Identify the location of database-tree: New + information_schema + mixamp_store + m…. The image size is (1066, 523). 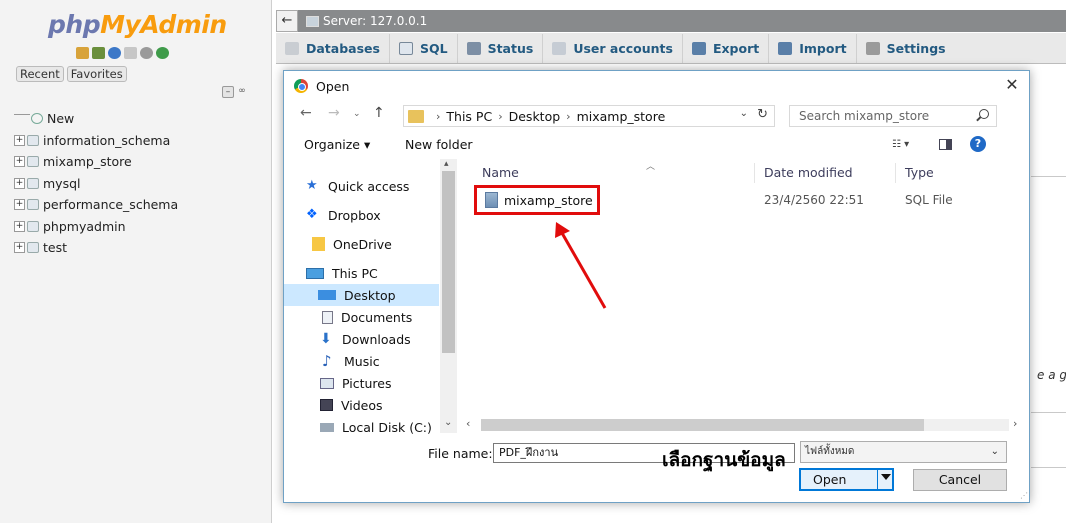
(96, 183).